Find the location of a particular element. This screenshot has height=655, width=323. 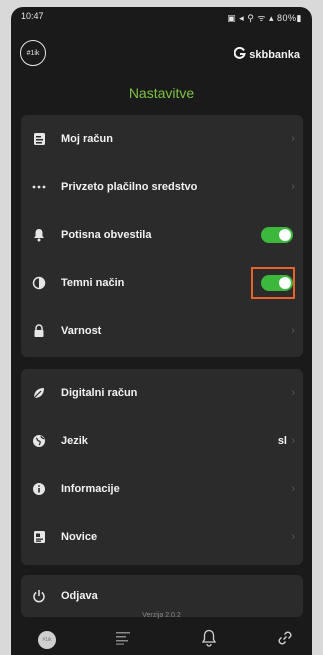

setting-label: Informacije is located at coordinates (90, 489).